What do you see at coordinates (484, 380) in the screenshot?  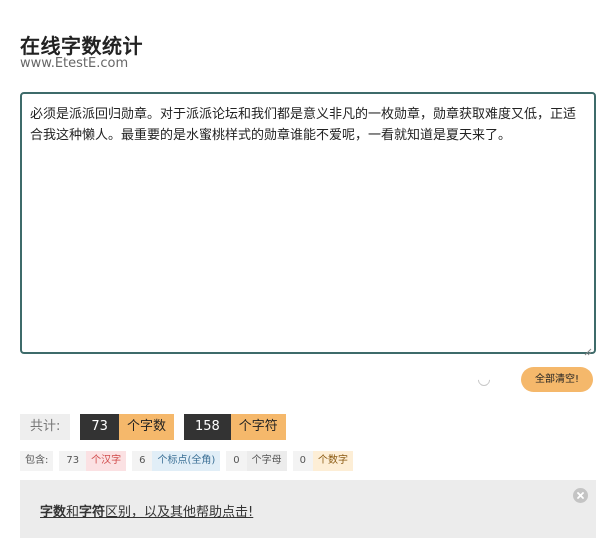 I see `loading-spinner-icon` at bounding box center [484, 380].